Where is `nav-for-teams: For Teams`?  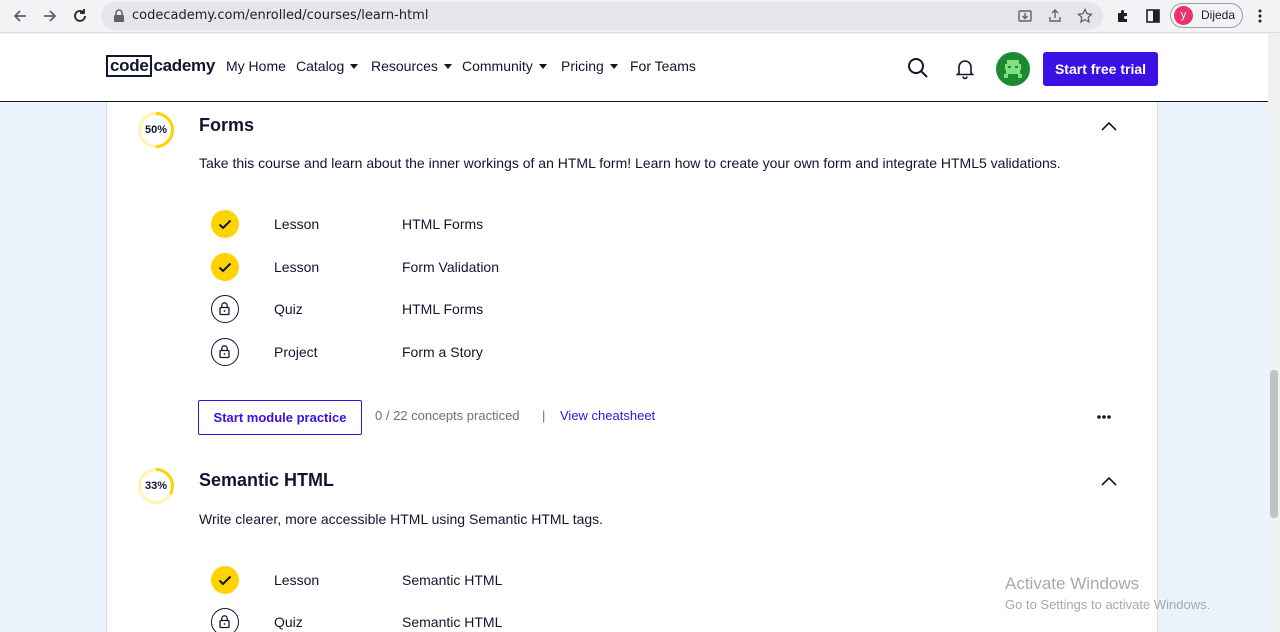 nav-for-teams: For Teams is located at coordinates (663, 66).